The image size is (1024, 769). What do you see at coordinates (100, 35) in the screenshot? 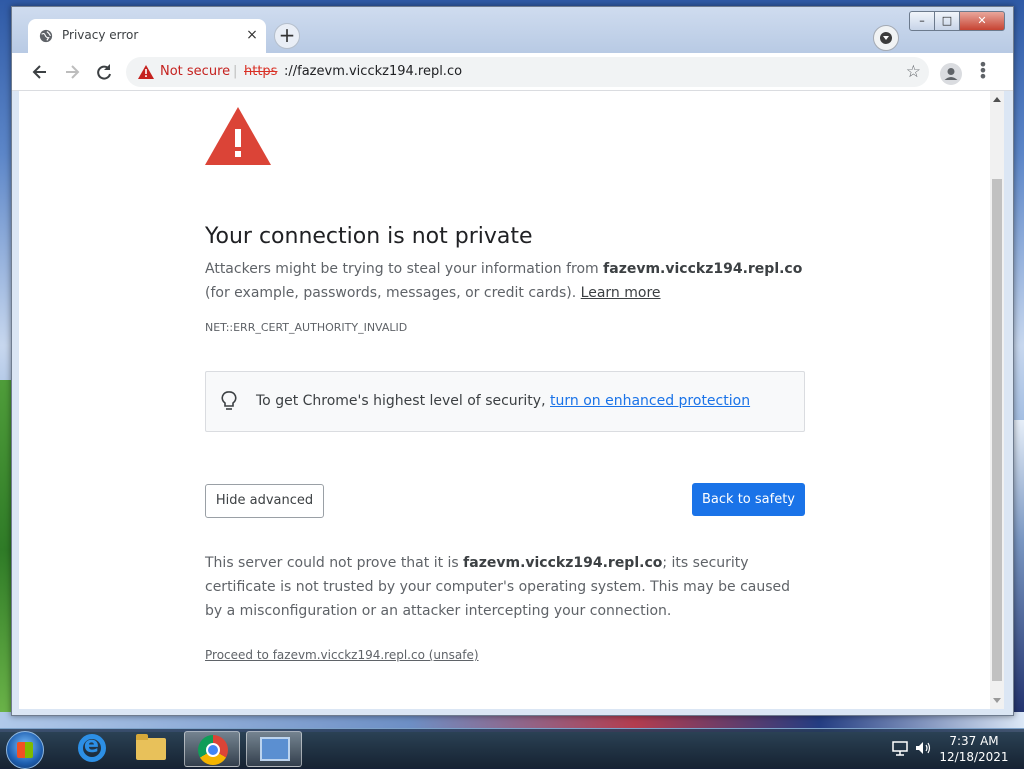
I see `tab-title: Privacy error` at bounding box center [100, 35].